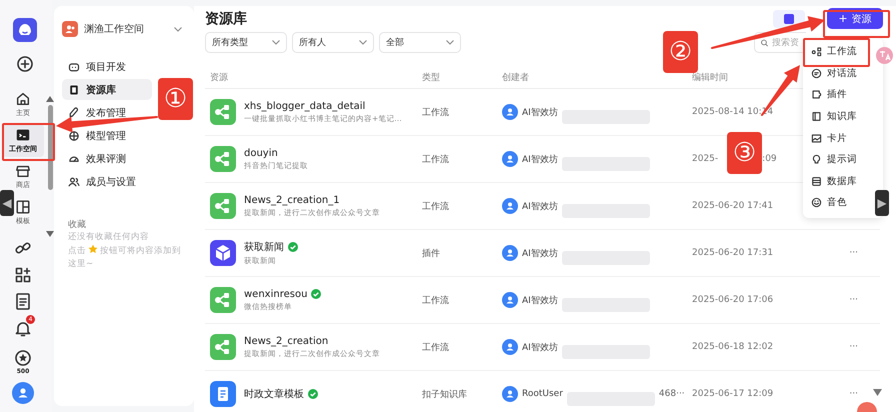 The width and height of the screenshot is (896, 412). What do you see at coordinates (286, 341) in the screenshot?
I see `resource-name: News_2_creation` at bounding box center [286, 341].